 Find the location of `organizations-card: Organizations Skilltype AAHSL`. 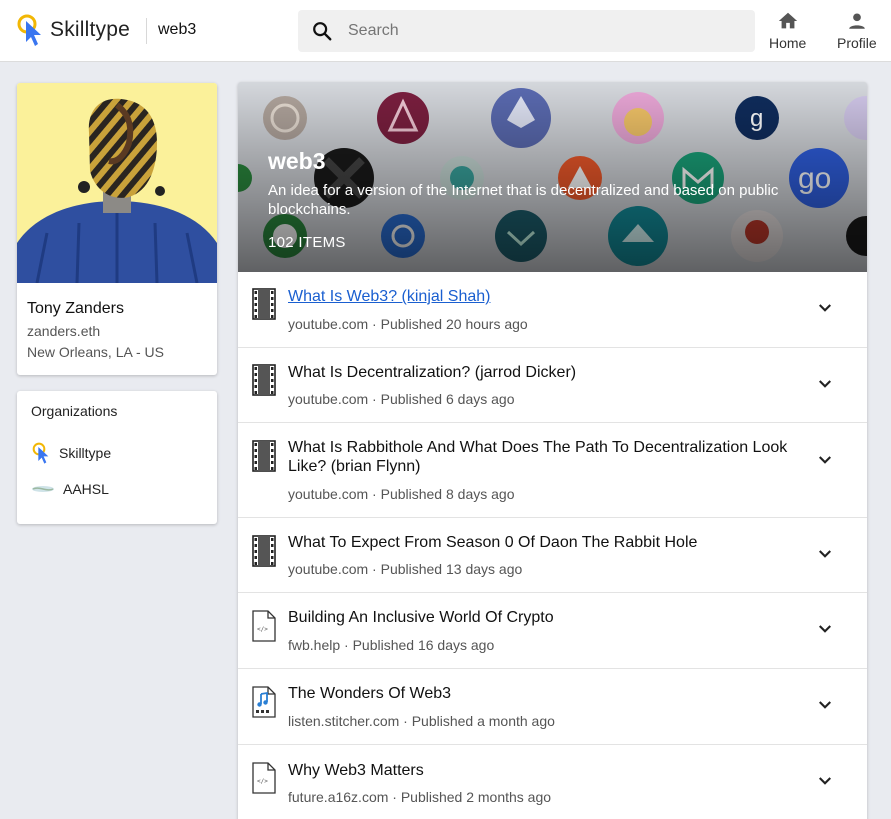

organizations-card: Organizations Skilltype AAHSL is located at coordinates (117, 457).